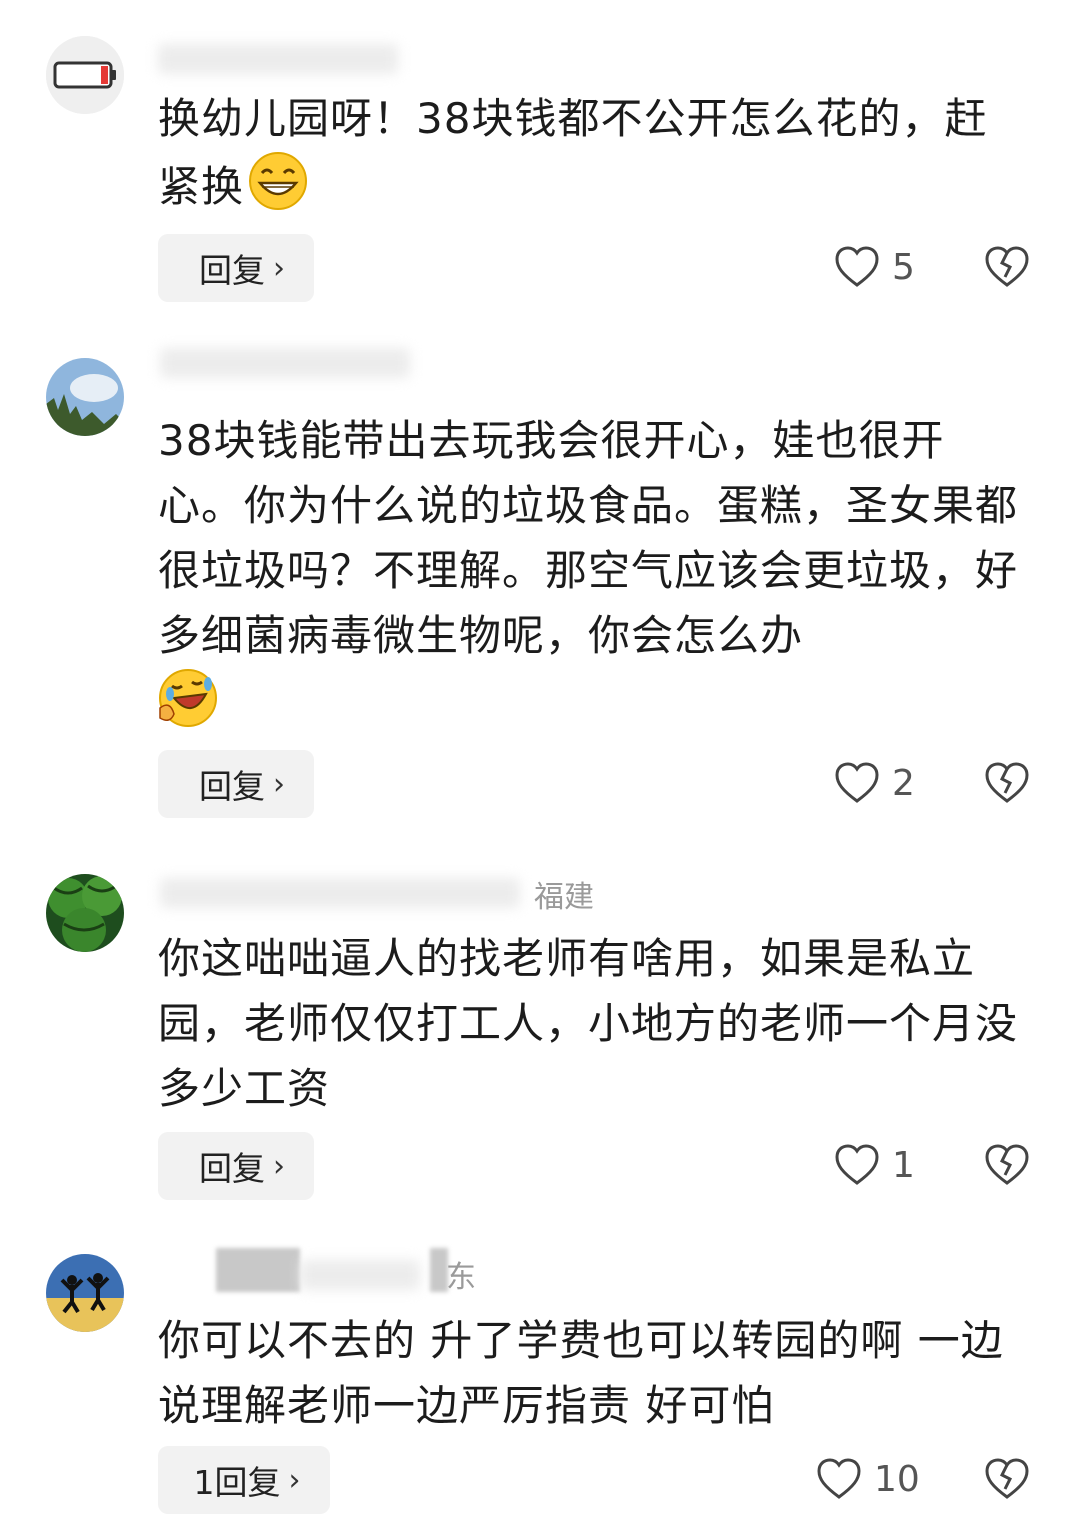  I want to click on like-count: 5, so click(903, 267).